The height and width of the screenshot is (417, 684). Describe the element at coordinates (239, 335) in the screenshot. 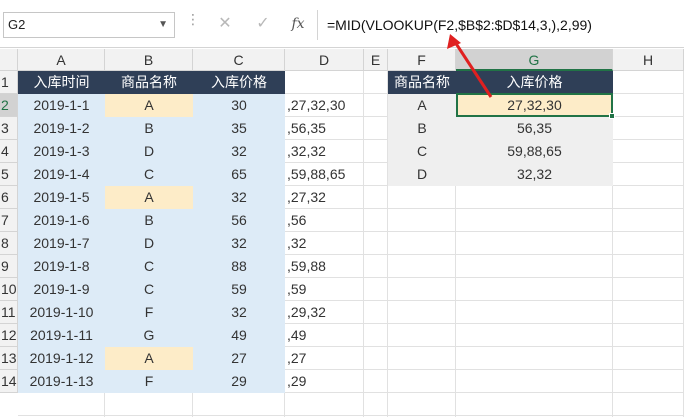

I see `price-cell: 49` at that location.